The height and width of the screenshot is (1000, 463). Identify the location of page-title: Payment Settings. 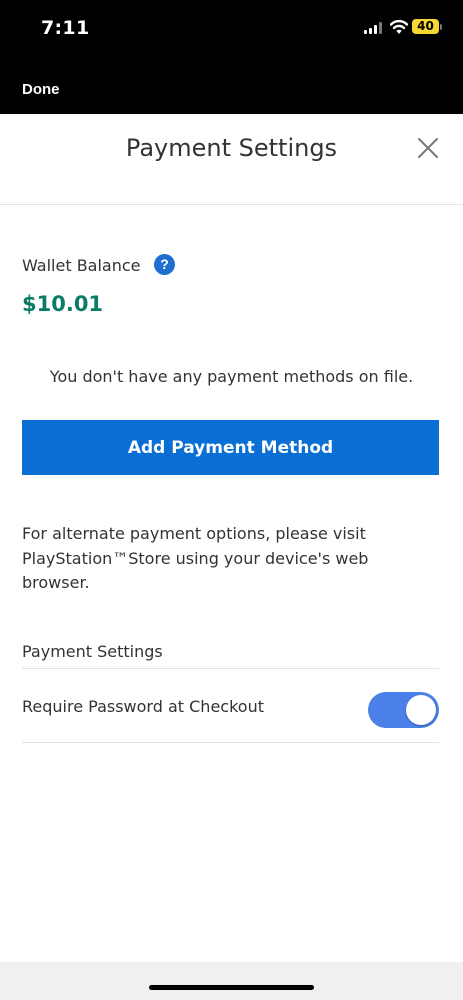
(231, 148).